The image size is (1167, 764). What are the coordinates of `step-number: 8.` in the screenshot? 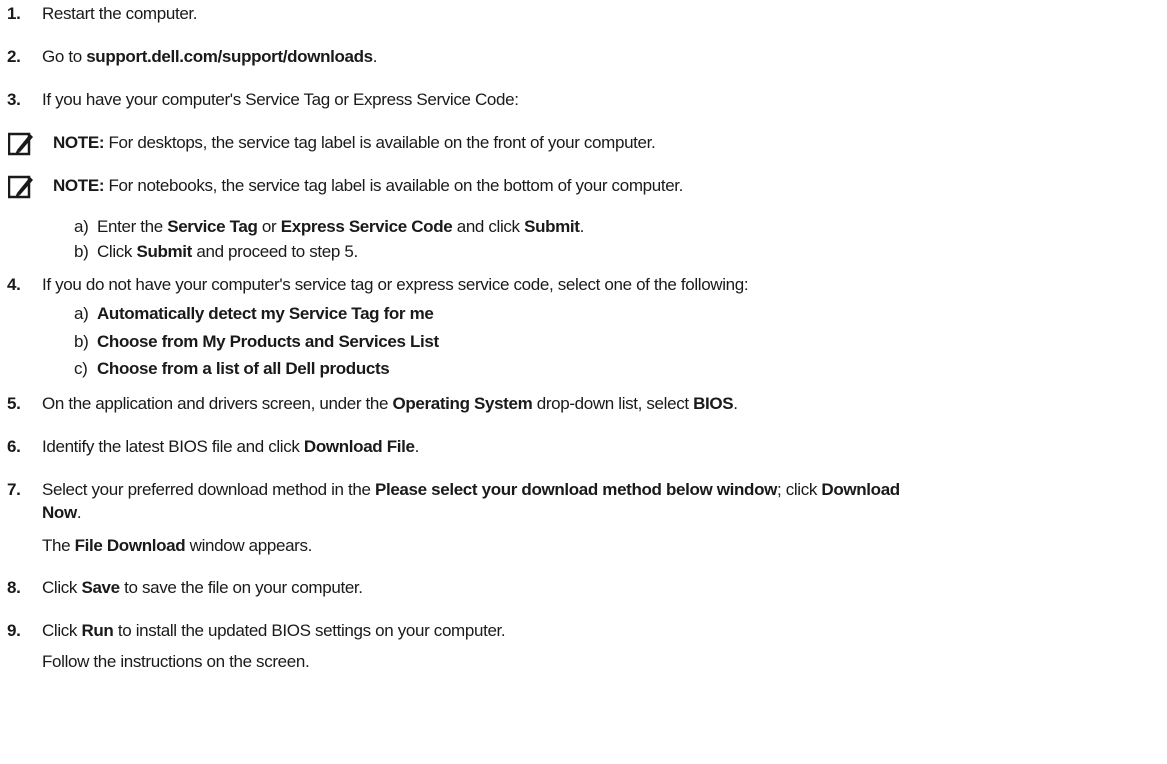 It's located at (14, 587).